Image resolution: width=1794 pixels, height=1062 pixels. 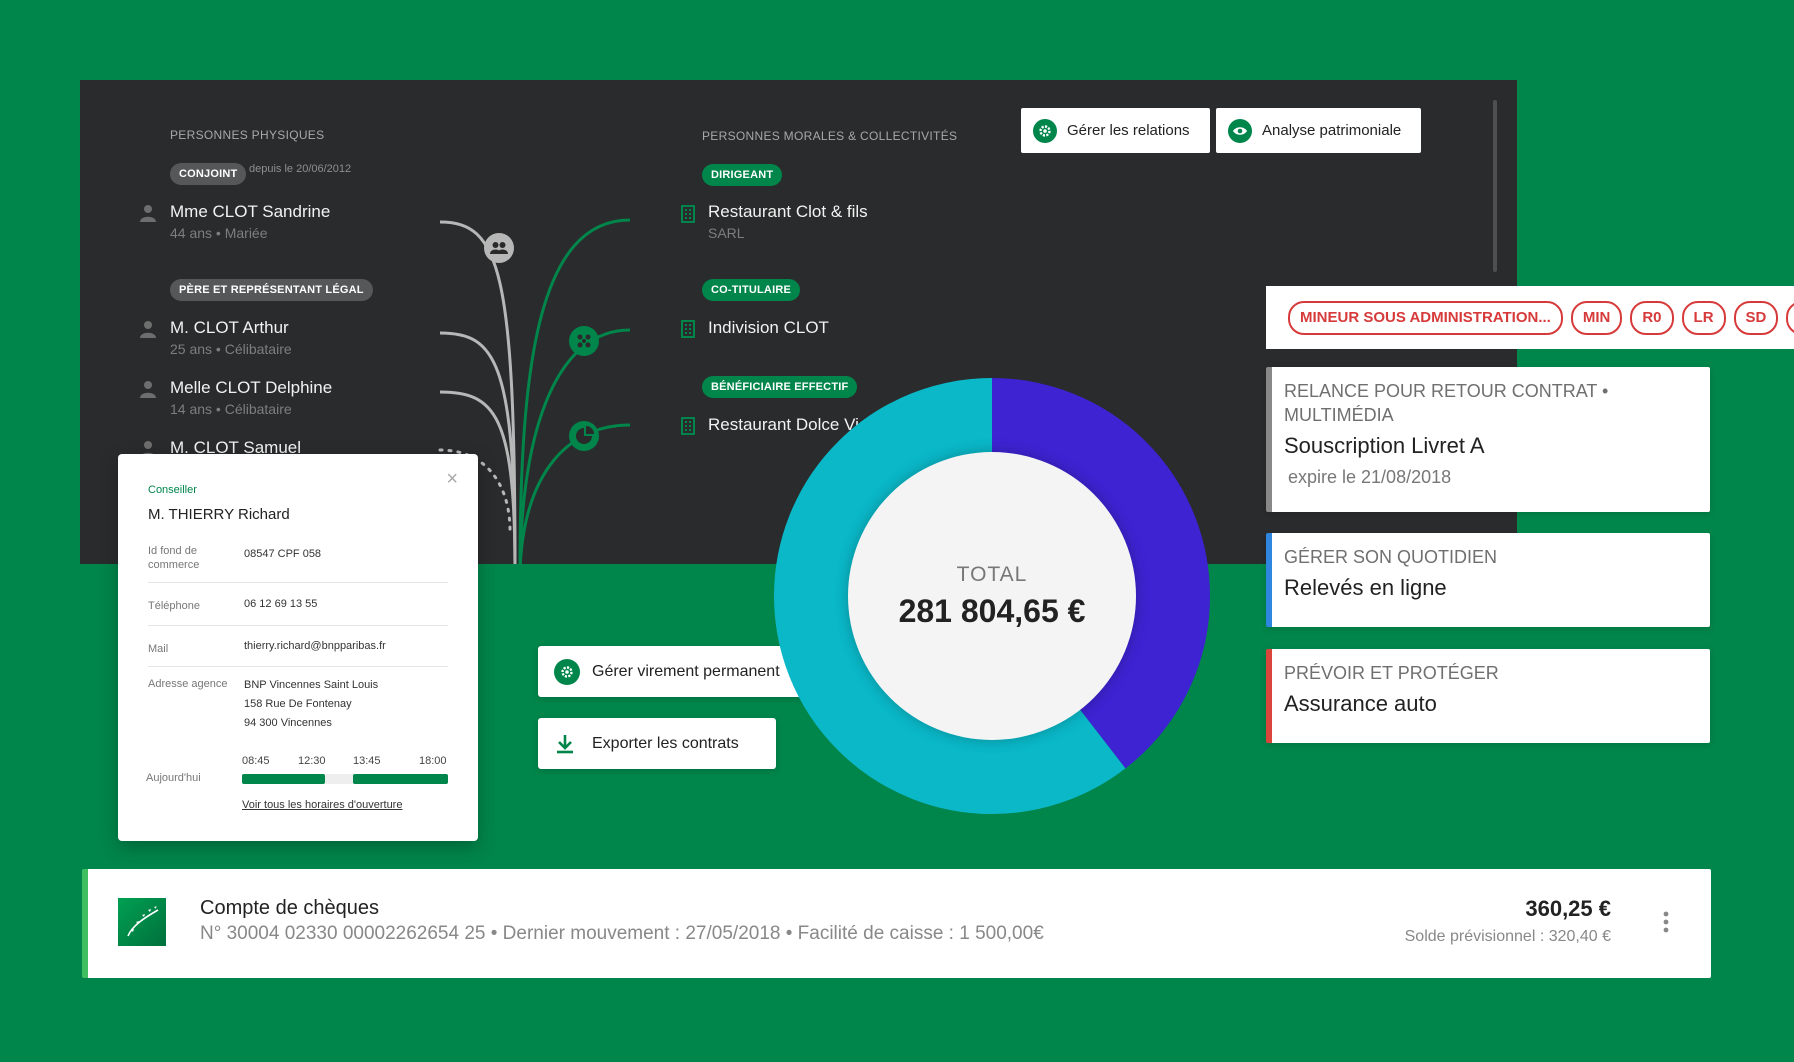 I want to click on person-details: 25 ans • Célibataire, so click(x=231, y=349).